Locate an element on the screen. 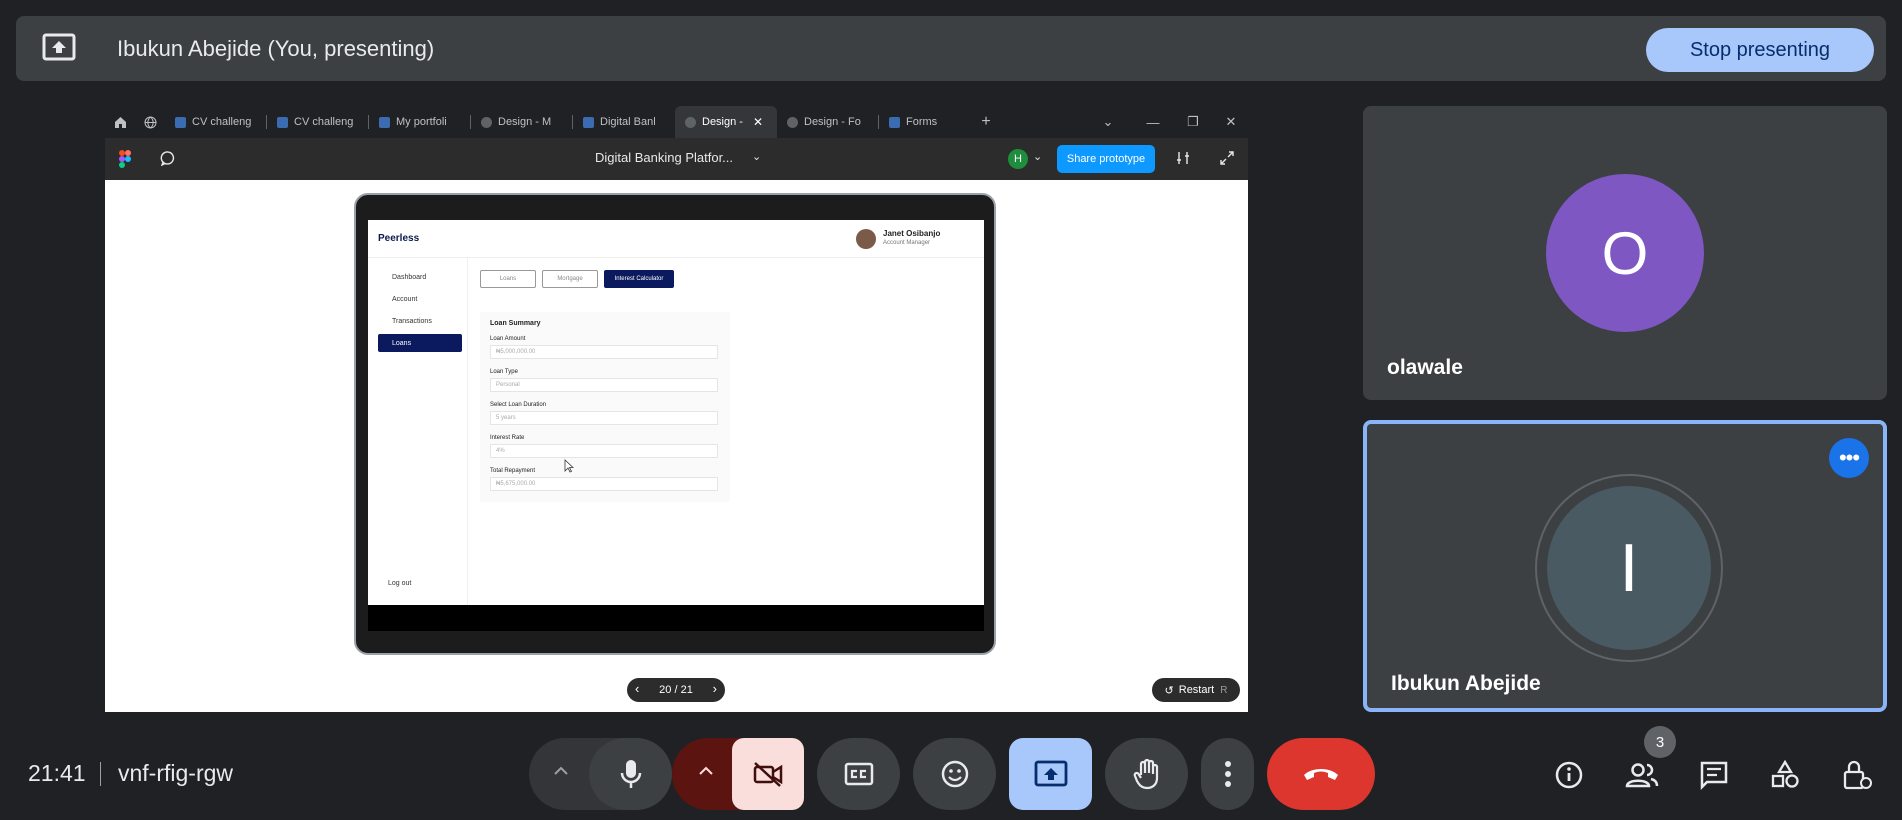 The image size is (1902, 820). close-tab-icon: ✕ is located at coordinates (758, 122).